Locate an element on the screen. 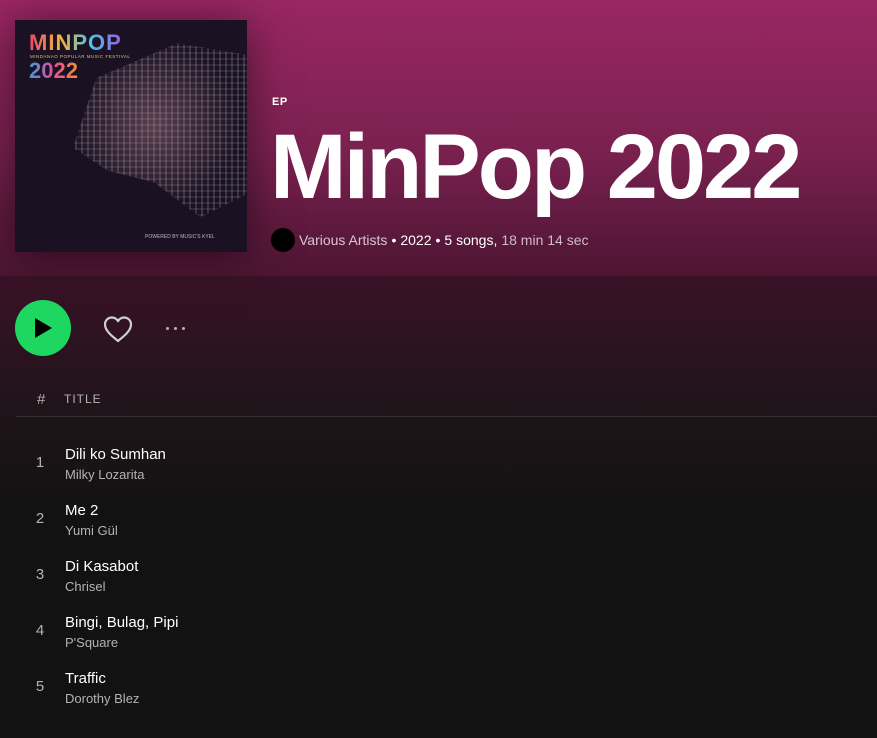  track-number: 2 is located at coordinates (40, 518).